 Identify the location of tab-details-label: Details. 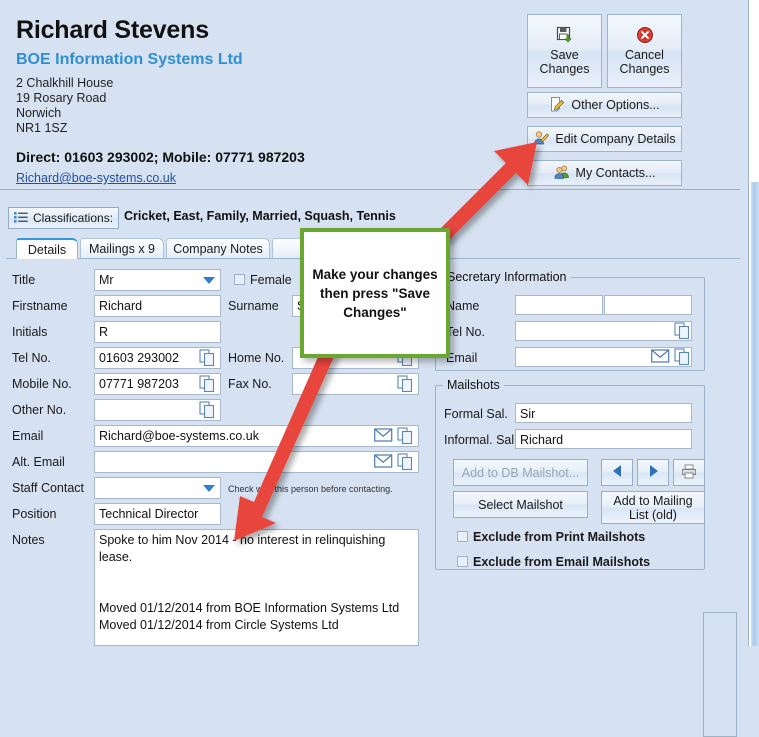
(47, 249).